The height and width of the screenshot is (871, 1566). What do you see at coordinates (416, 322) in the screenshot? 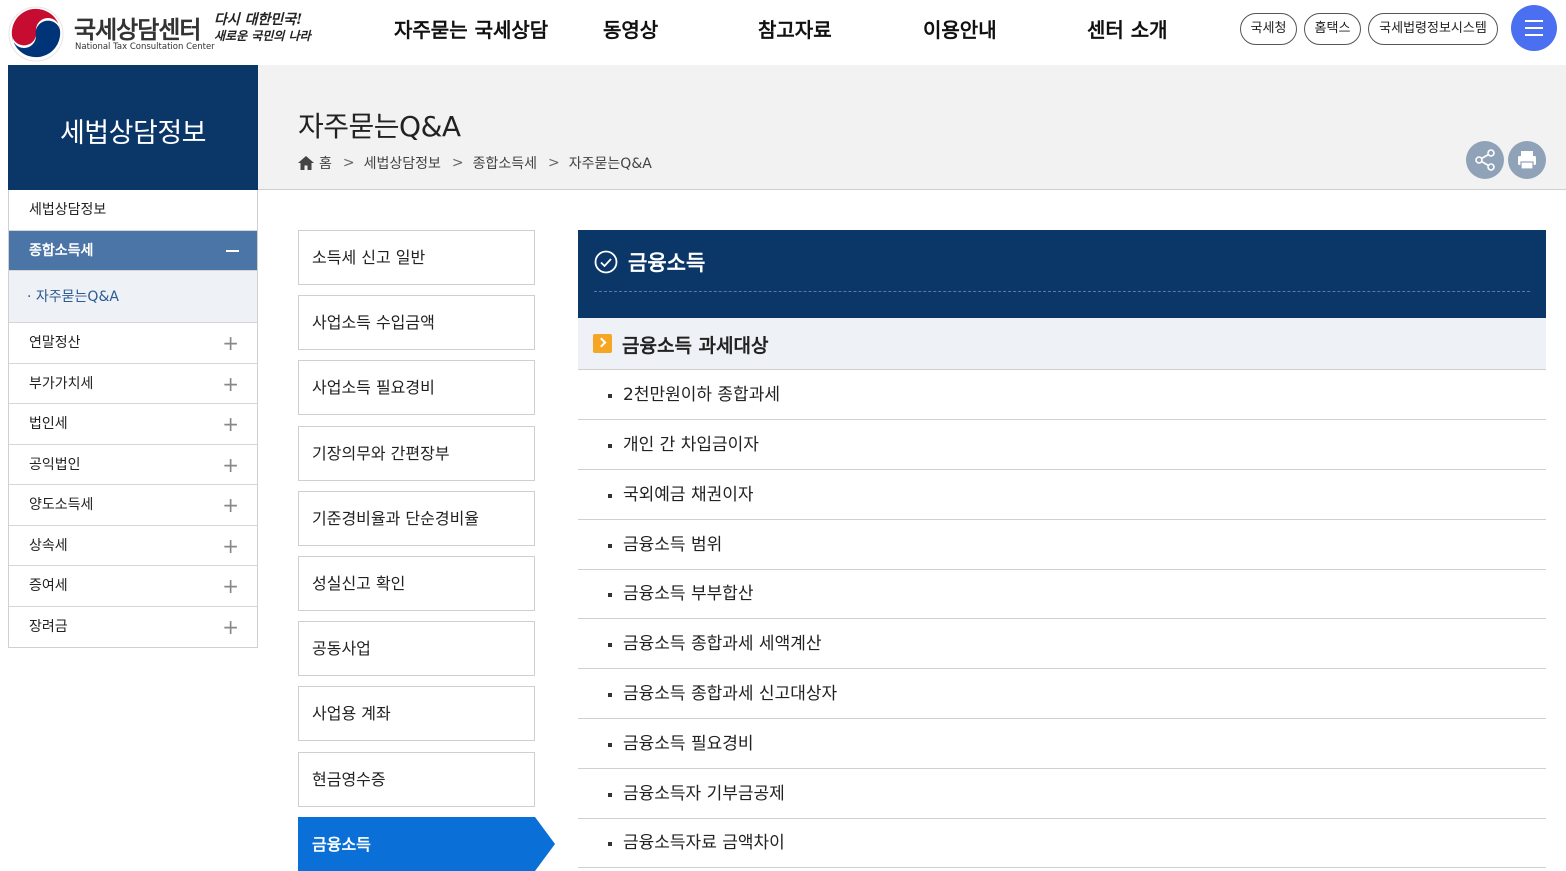
I see `category-business-revenue: 사업소득 수입금액` at bounding box center [416, 322].